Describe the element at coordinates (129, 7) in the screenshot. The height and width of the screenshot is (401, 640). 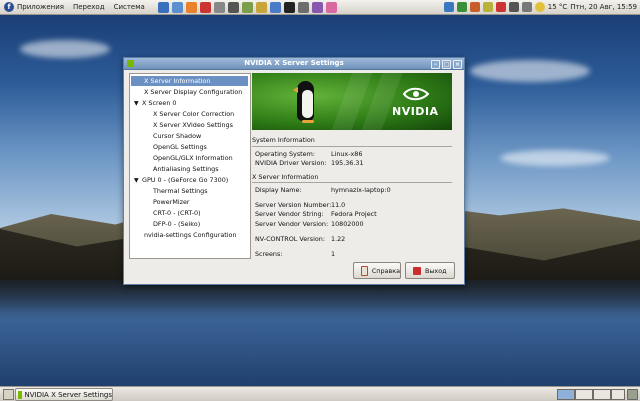
I see `menu-system: Система` at that location.